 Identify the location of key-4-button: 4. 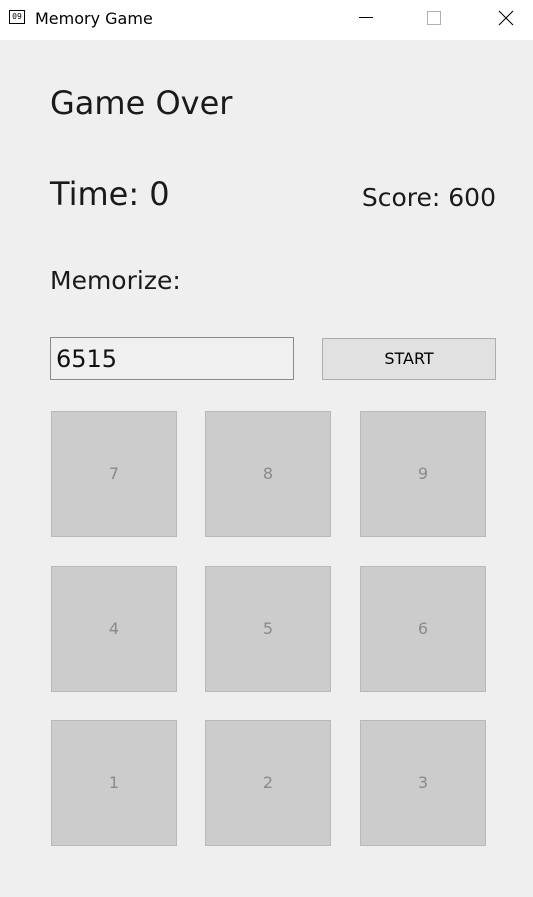
(114, 629).